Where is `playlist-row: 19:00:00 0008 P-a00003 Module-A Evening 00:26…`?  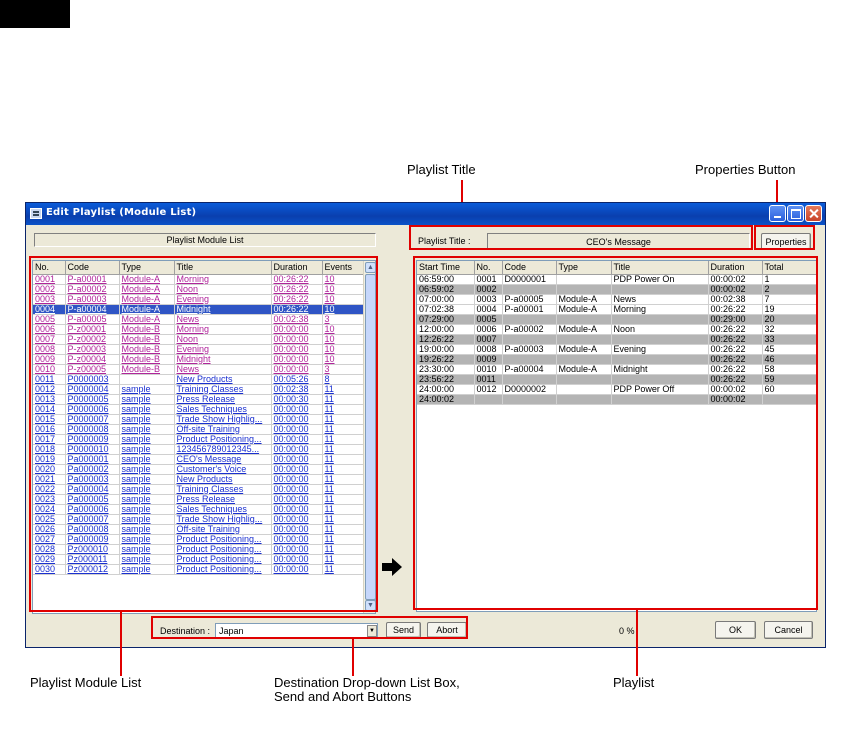 playlist-row: 19:00:00 0008 P-a00003 Module-A Evening 00:26… is located at coordinates (616, 349).